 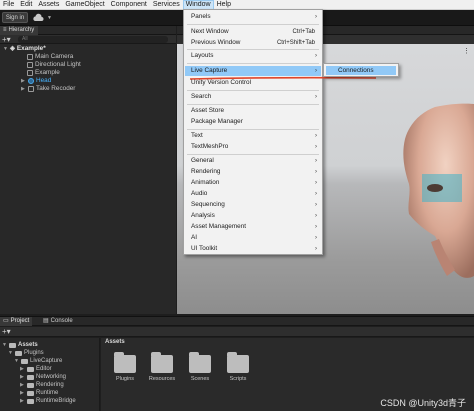 I want to click on menu-item-label: Analysis, so click(x=203, y=215).